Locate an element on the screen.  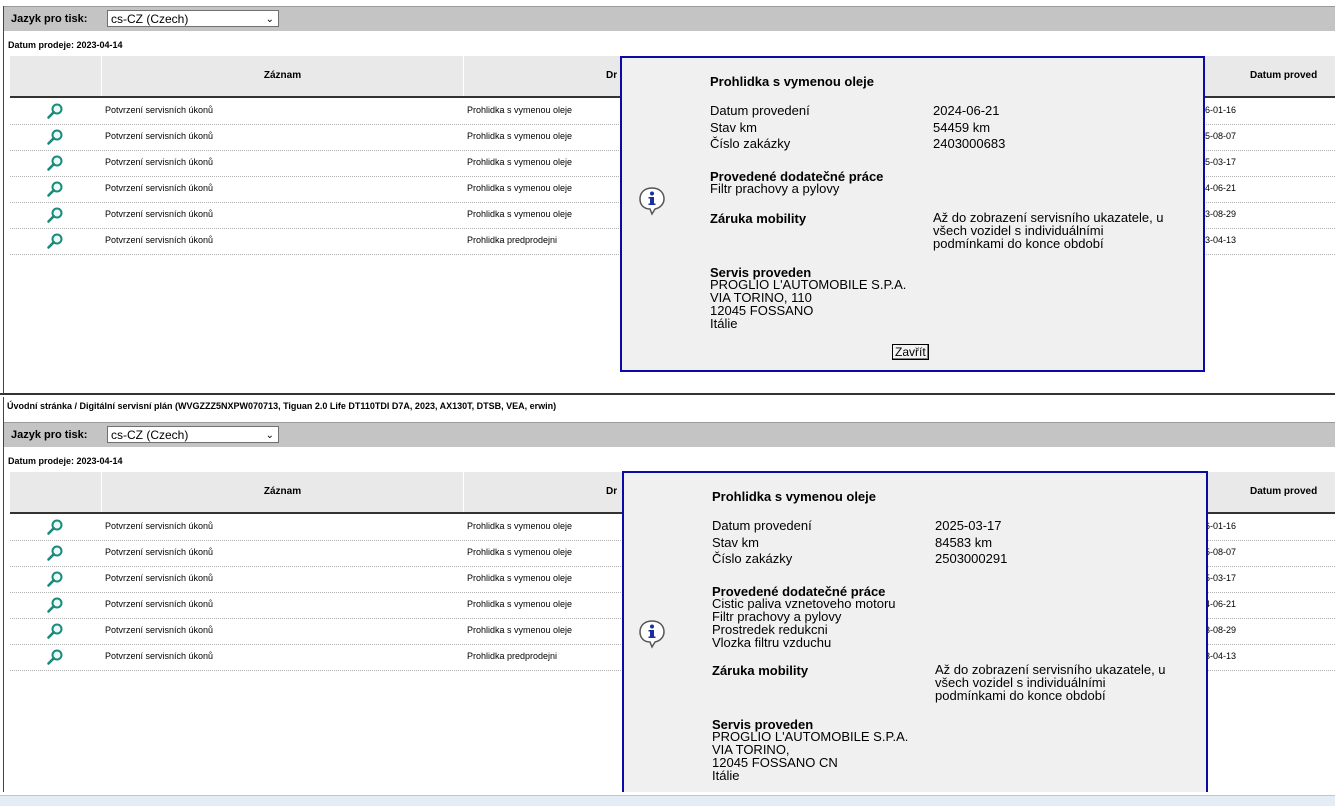
km-value: 84583 km is located at coordinates (964, 542).